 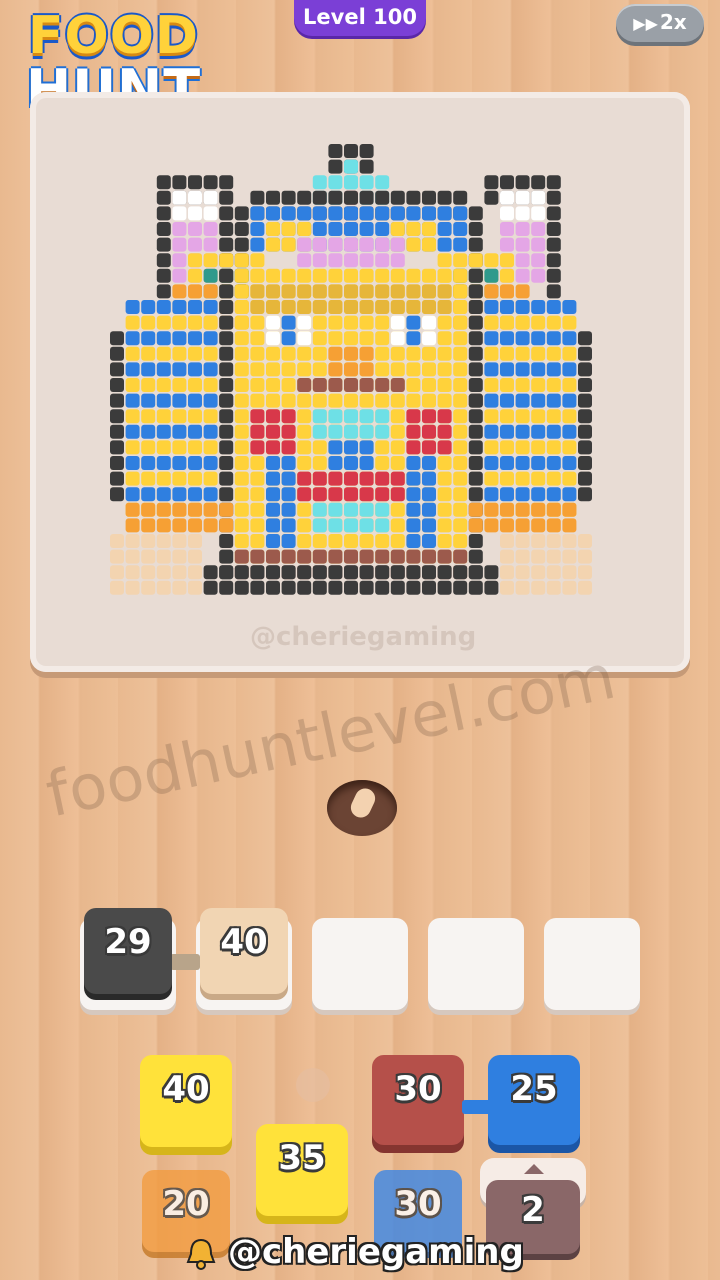 I want to click on slot-block-2: 40, so click(x=244, y=951).